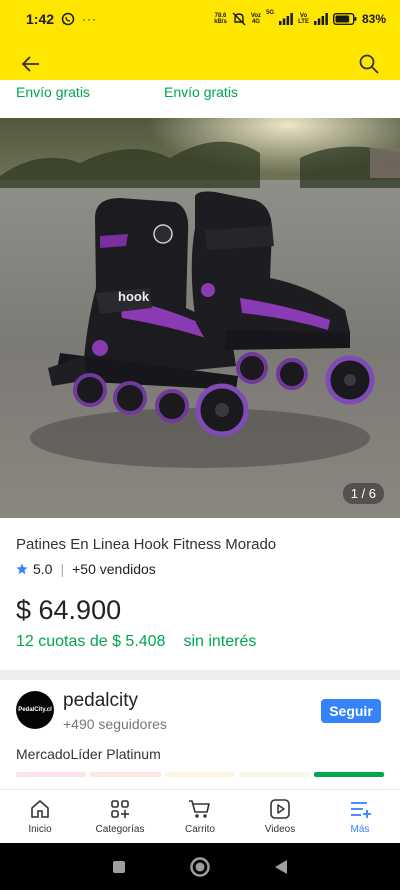 This screenshot has height=890, width=400. Describe the element at coordinates (69, 610) in the screenshot. I see `product-price: $ 64.900` at that location.